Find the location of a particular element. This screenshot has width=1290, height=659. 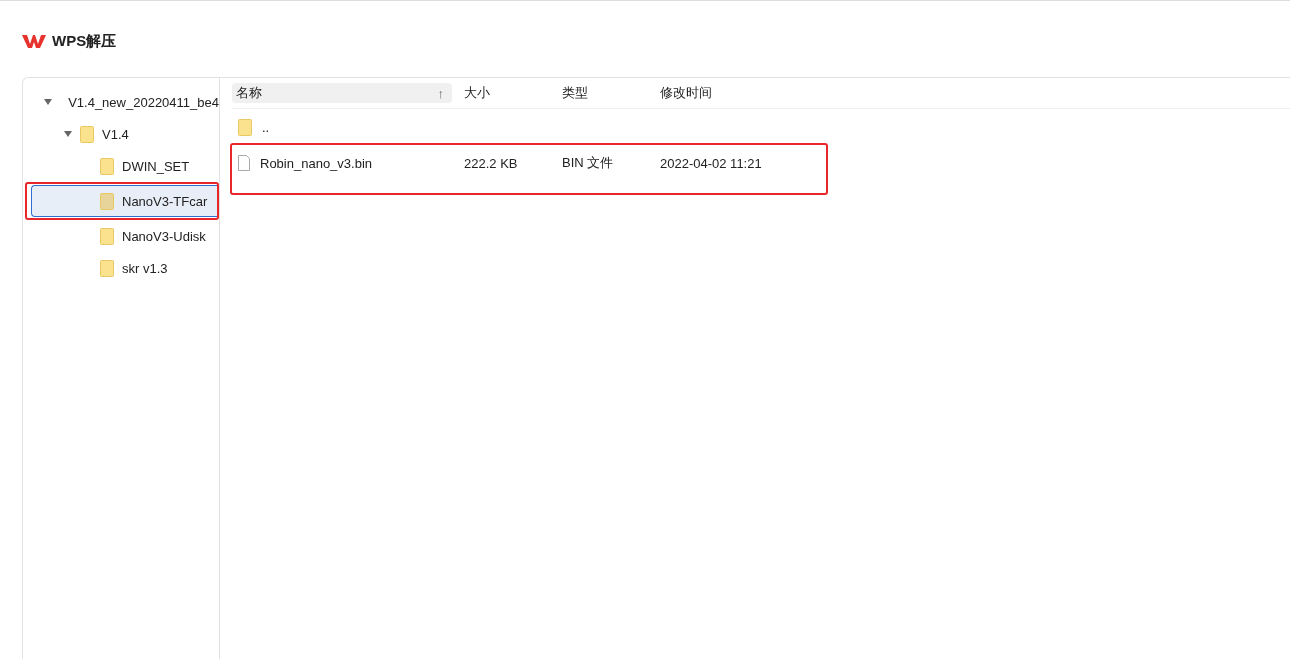

logo-icon is located at coordinates (34, 41).